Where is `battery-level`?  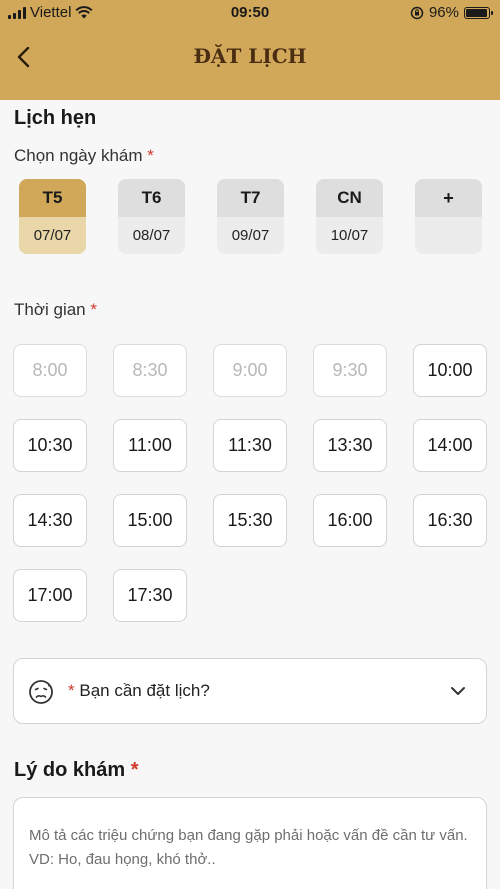 battery-level is located at coordinates (477, 12).